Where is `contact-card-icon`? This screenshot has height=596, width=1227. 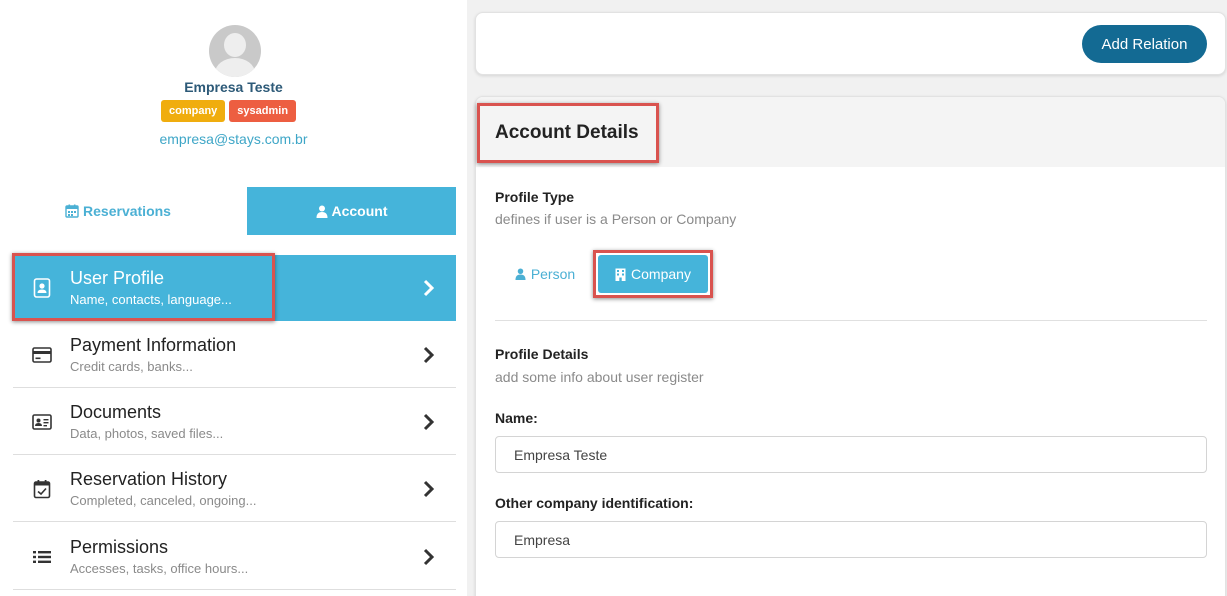 contact-card-icon is located at coordinates (42, 288).